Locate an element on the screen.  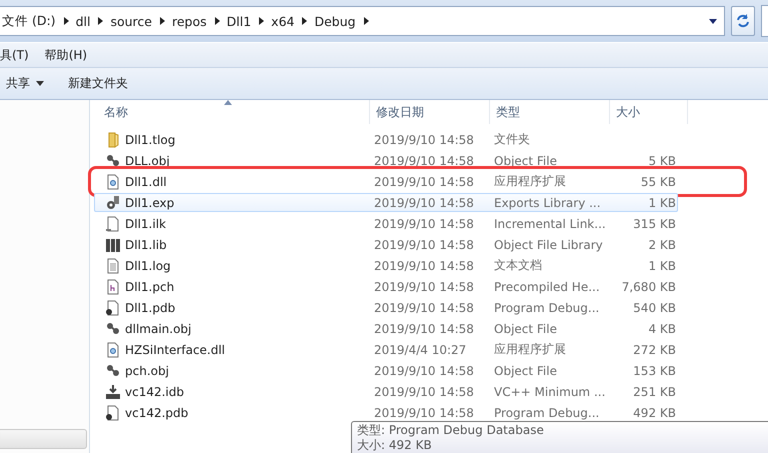
file-name: Dll1.ilk is located at coordinates (145, 223).